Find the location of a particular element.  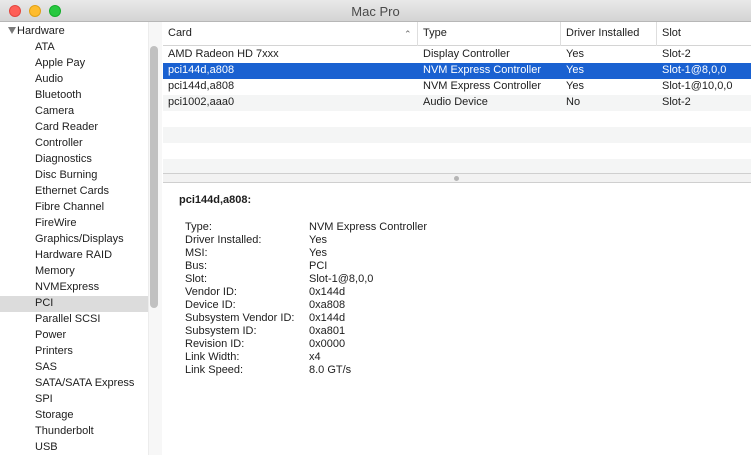

sidebar-item-sata-sata-express: SATA/SATA Express is located at coordinates (74, 384).